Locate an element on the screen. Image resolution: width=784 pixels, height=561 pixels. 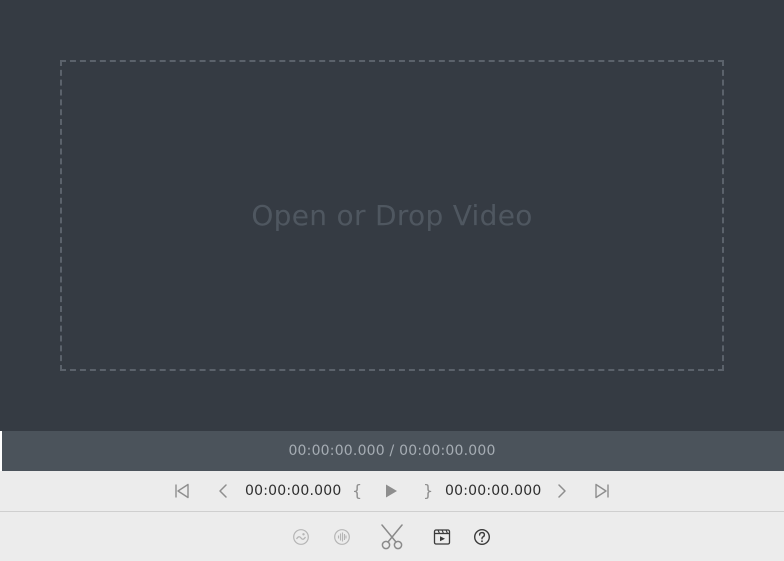
previous-frame-button is located at coordinates (223, 491).